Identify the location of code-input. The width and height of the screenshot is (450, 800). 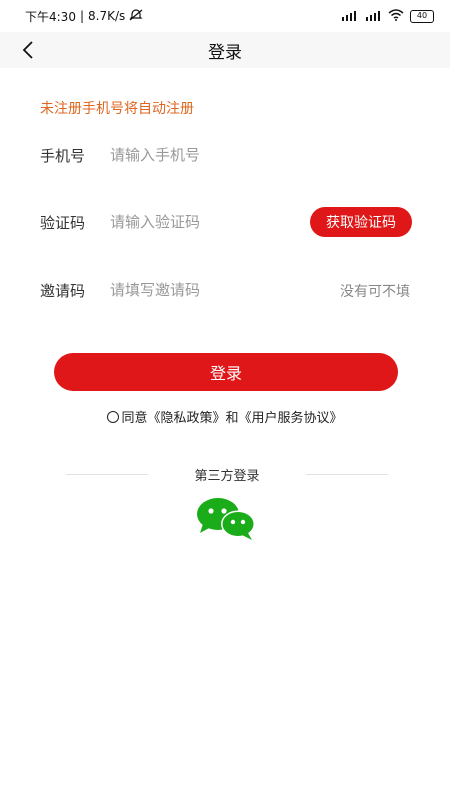
(200, 222).